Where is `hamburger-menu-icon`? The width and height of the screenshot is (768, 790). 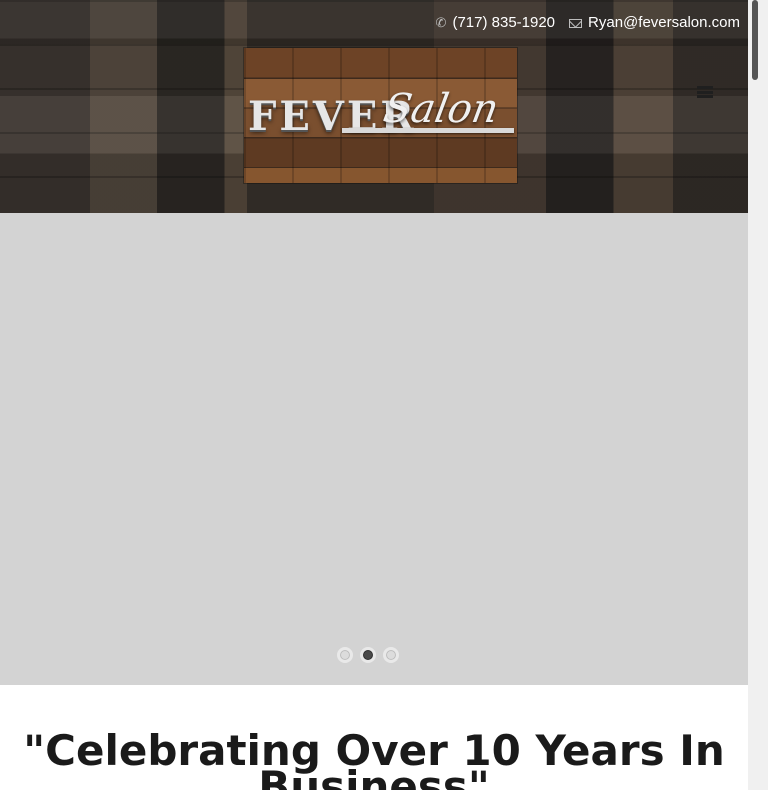
hamburger-menu-icon is located at coordinates (705, 92).